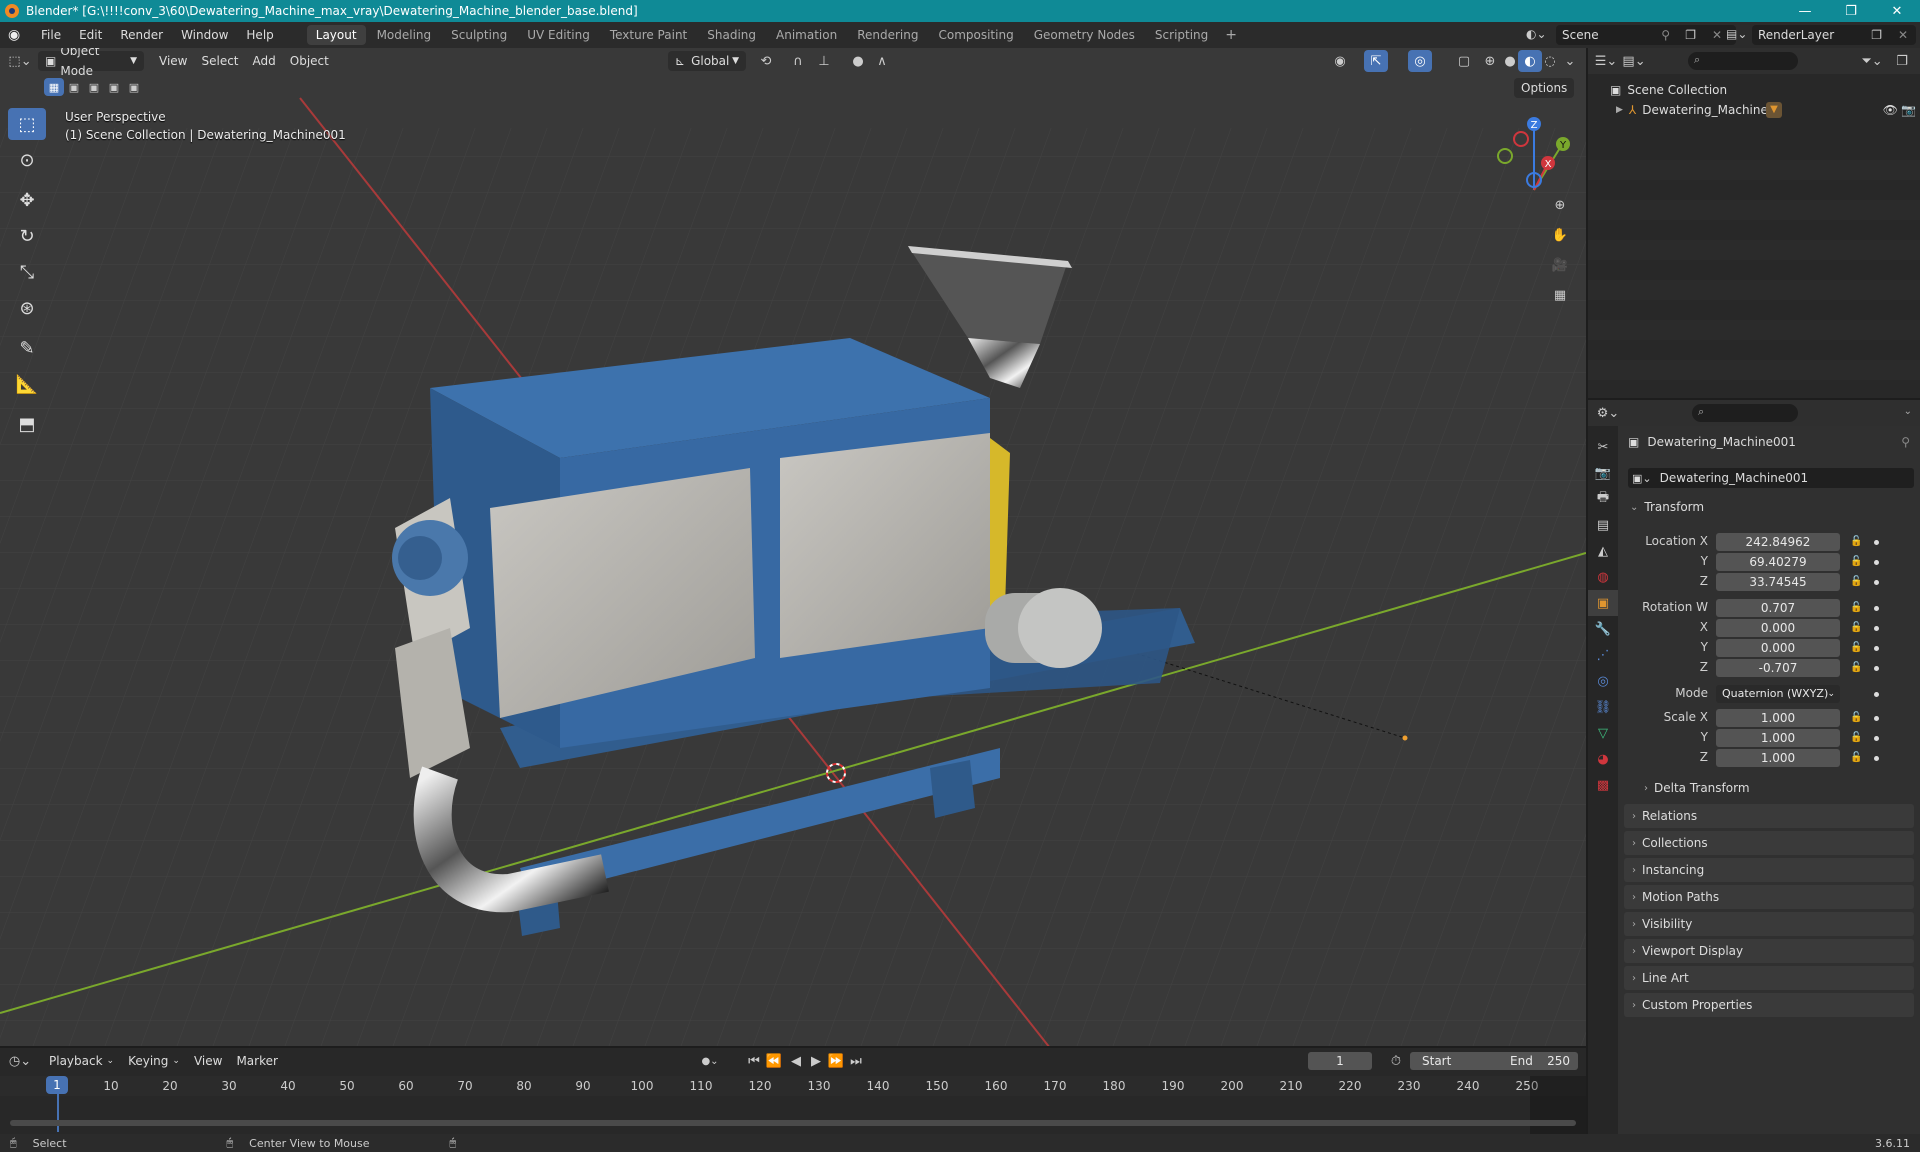 This screenshot has height=1152, width=1920. Describe the element at coordinates (1778, 694) in the screenshot. I see `rotation-mode-dropdown: Quaternion (WXYZ) ⌄` at that location.